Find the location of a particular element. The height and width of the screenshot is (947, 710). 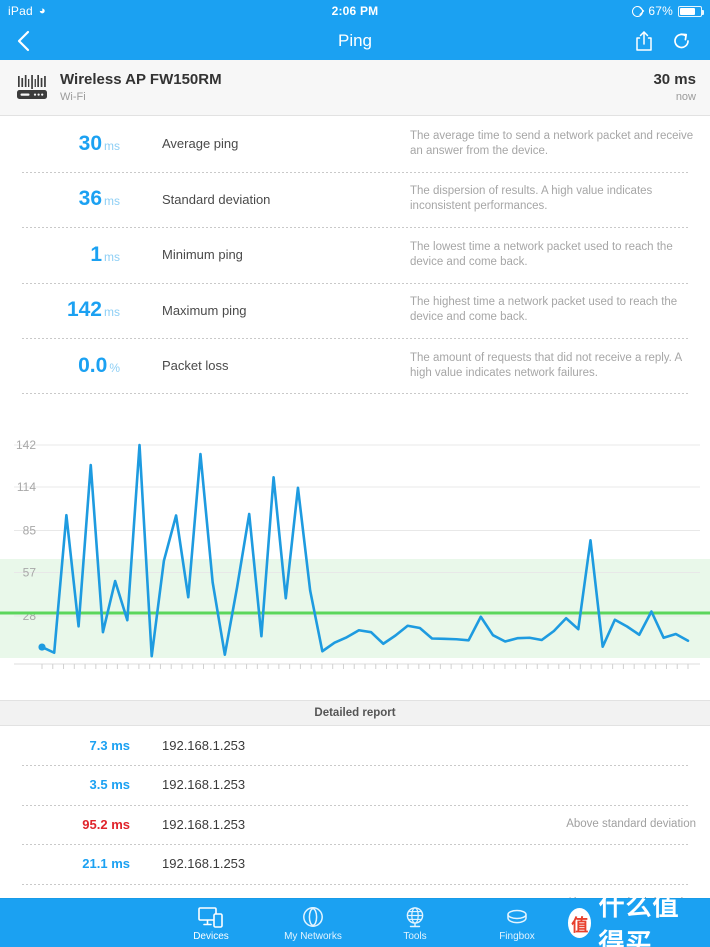

status-bar: iPad ◕ 2:06 PM 67% is located at coordinates (355, 11).